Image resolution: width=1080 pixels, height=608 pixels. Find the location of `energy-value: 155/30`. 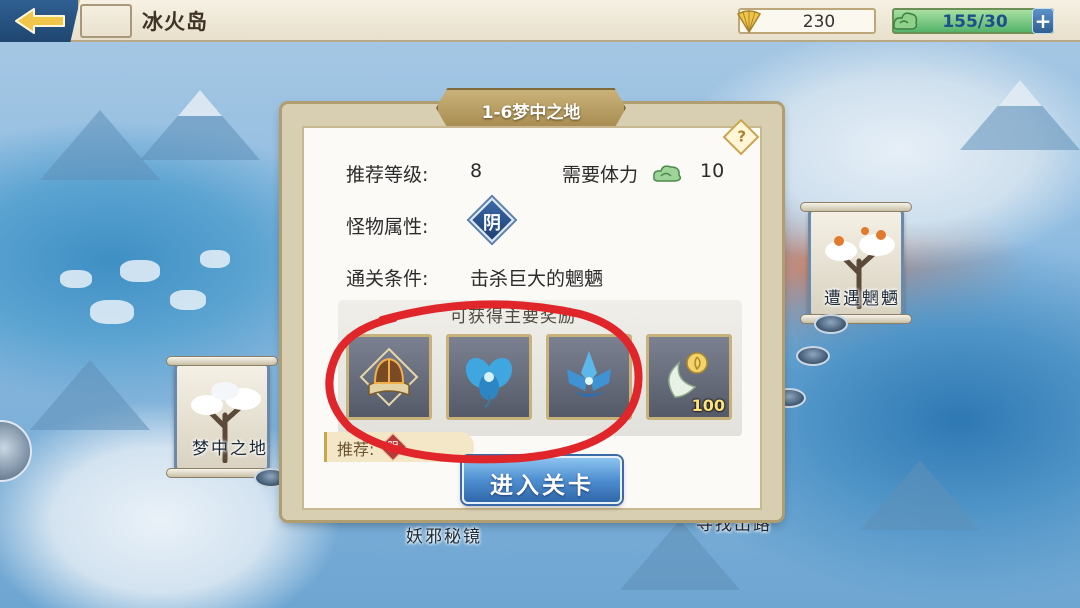

energy-value: 155/30 is located at coordinates (975, 22).